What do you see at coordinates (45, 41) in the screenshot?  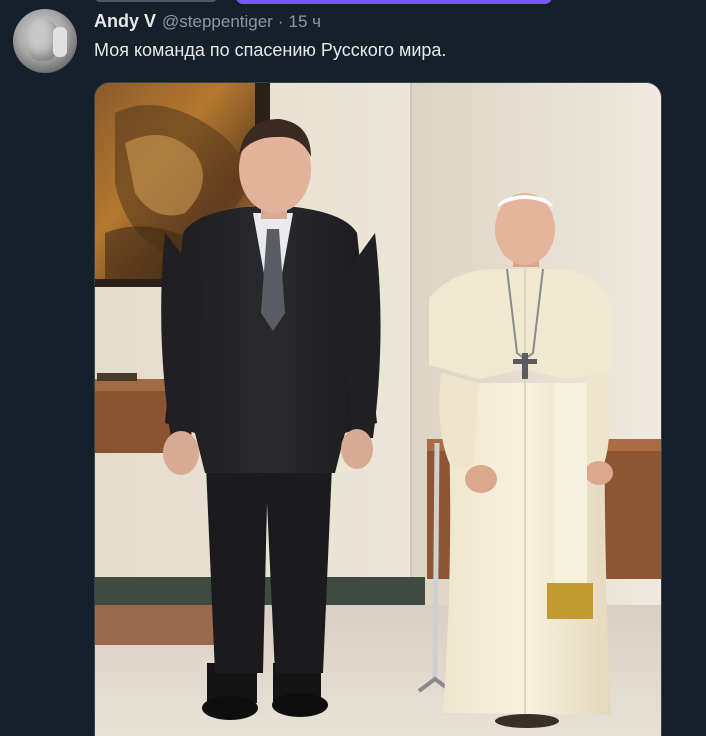 I see `author-avatar` at bounding box center [45, 41].